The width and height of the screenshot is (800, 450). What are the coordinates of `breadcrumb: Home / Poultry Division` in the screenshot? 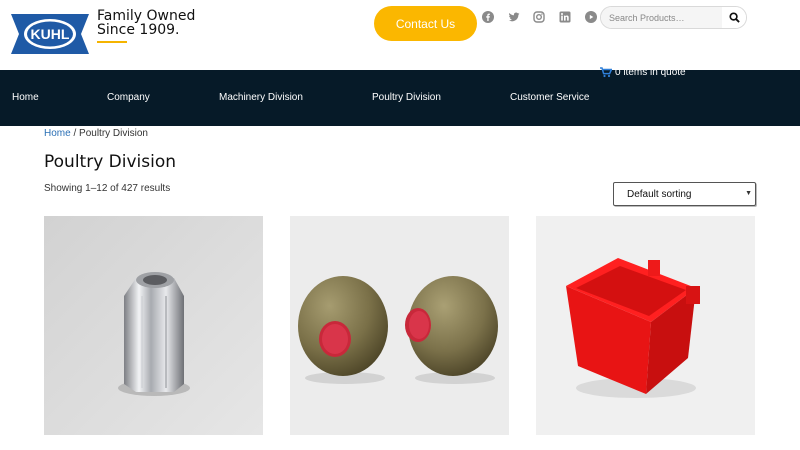 It's located at (96, 133).